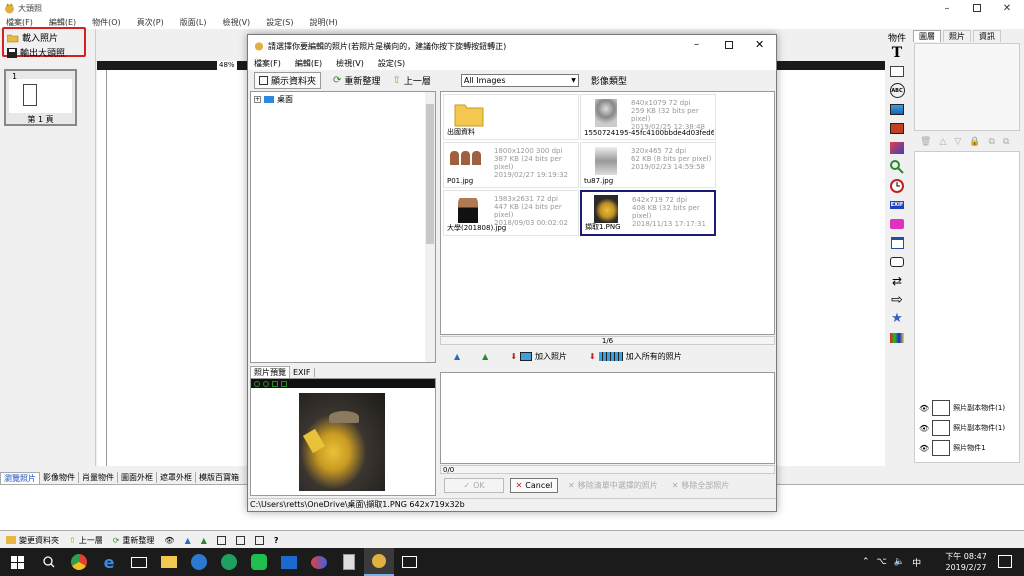 The width and height of the screenshot is (1024, 576). What do you see at coordinates (32, 37) in the screenshot?
I see `load-photo-button: 載入照片` at bounding box center [32, 37].